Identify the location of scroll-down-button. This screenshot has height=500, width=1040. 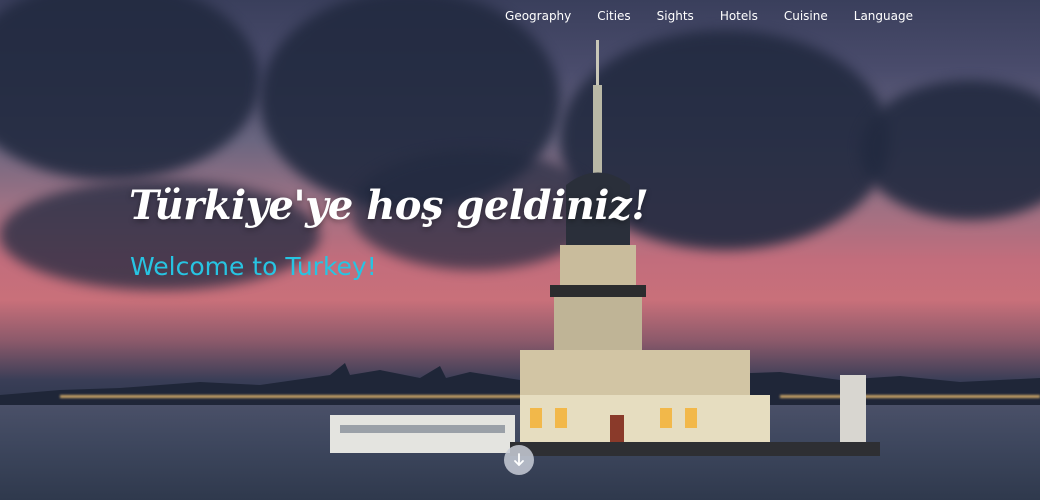
(519, 460).